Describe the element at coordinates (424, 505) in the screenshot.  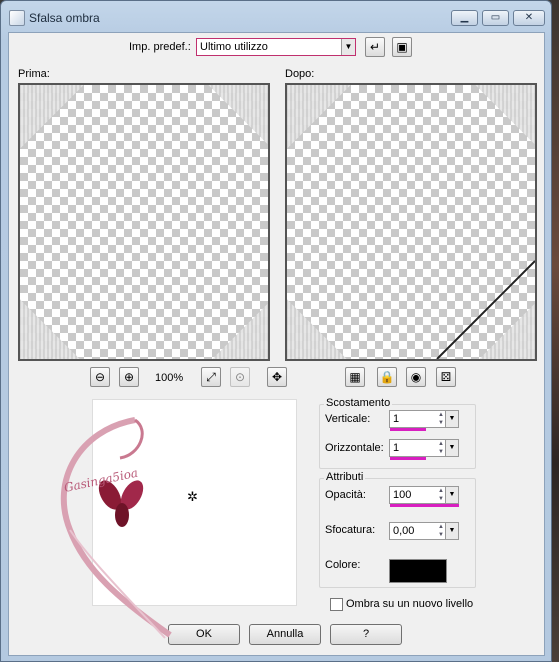
I see `opacity-slider-bar` at that location.